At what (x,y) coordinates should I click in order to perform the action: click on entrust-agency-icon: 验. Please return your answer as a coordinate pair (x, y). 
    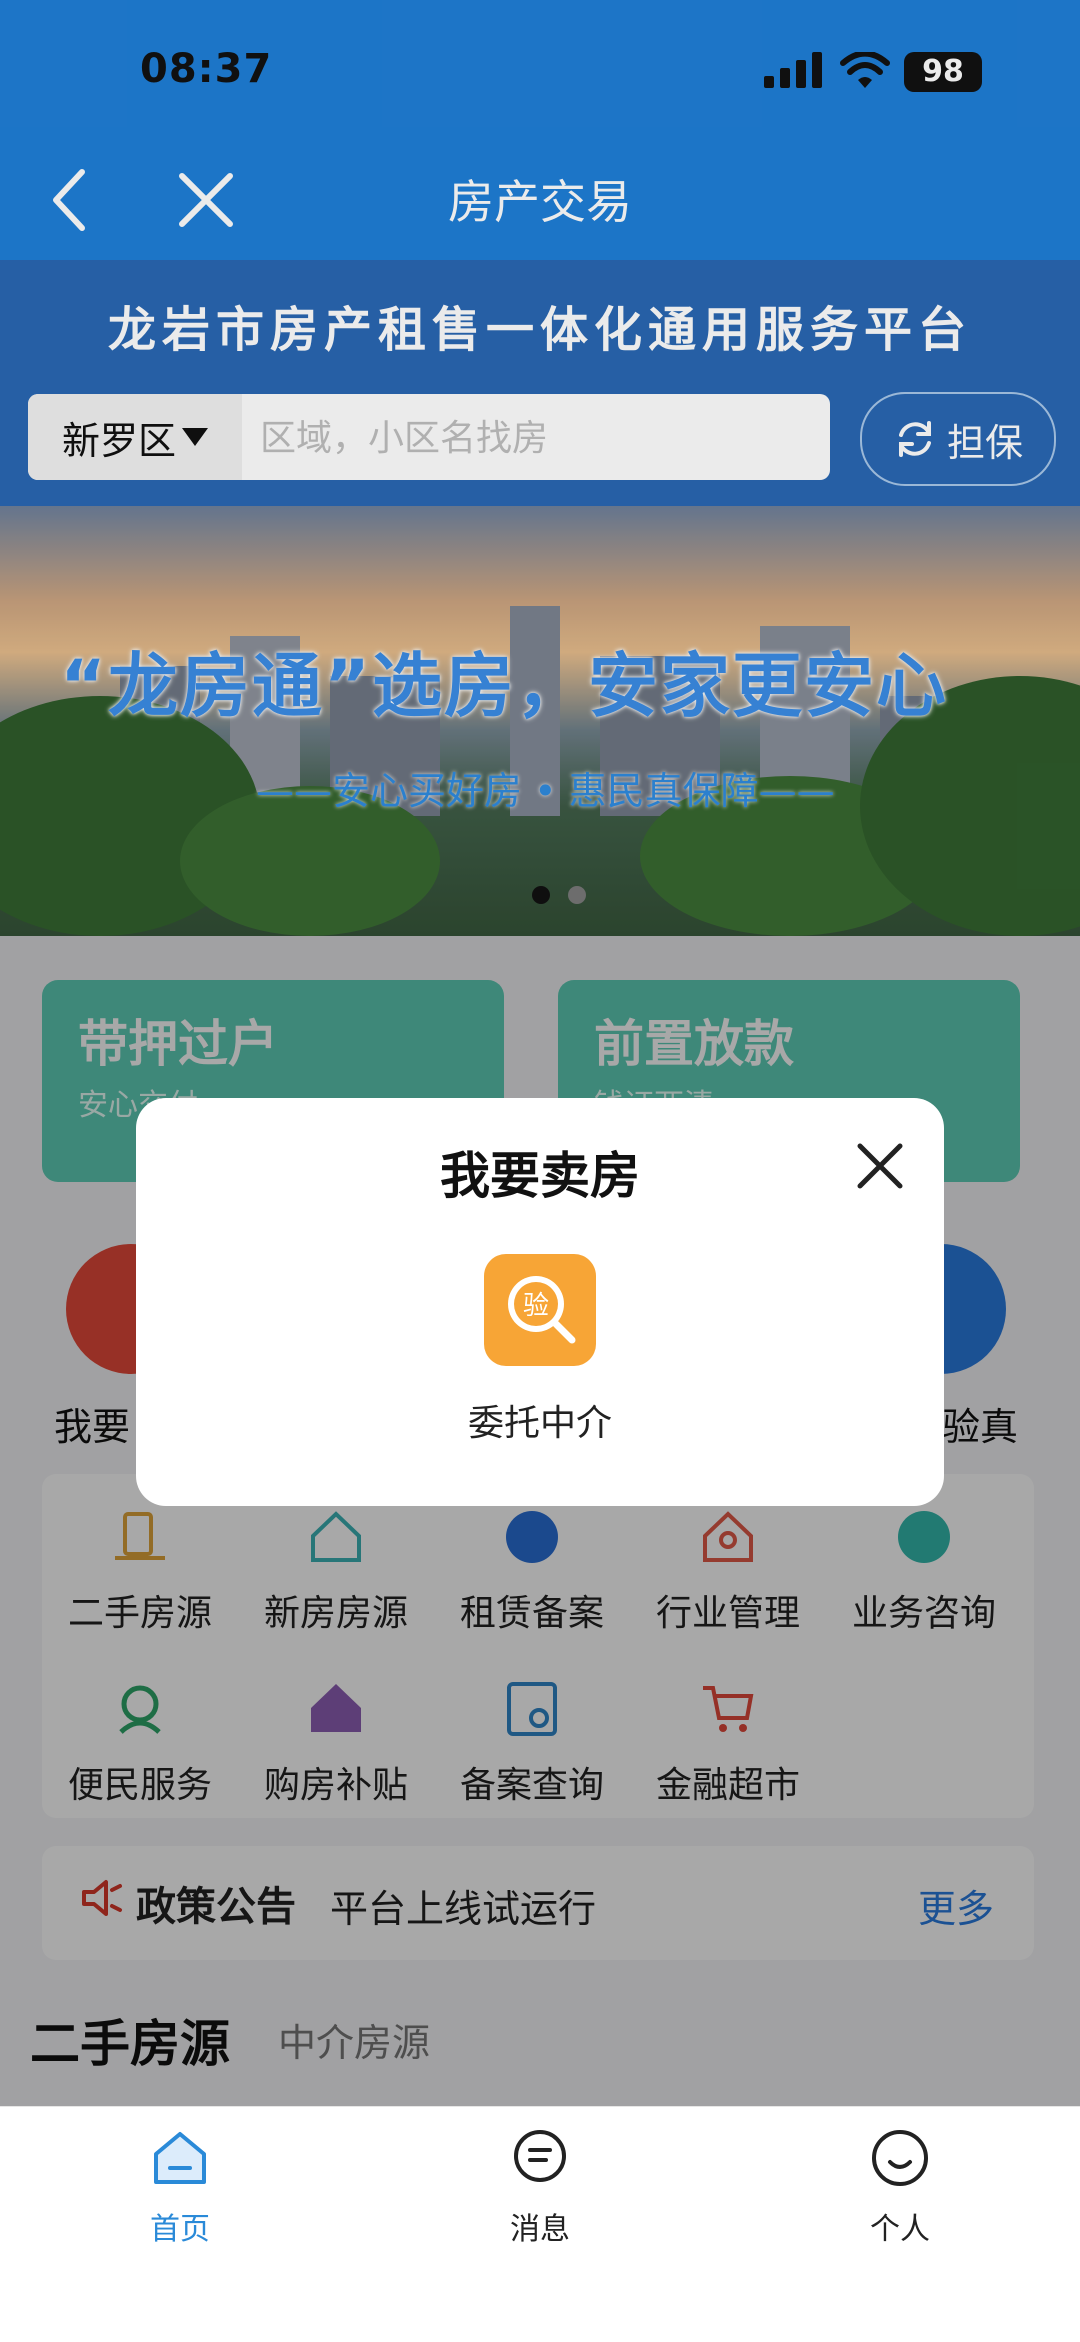
    Looking at the image, I should click on (540, 1310).